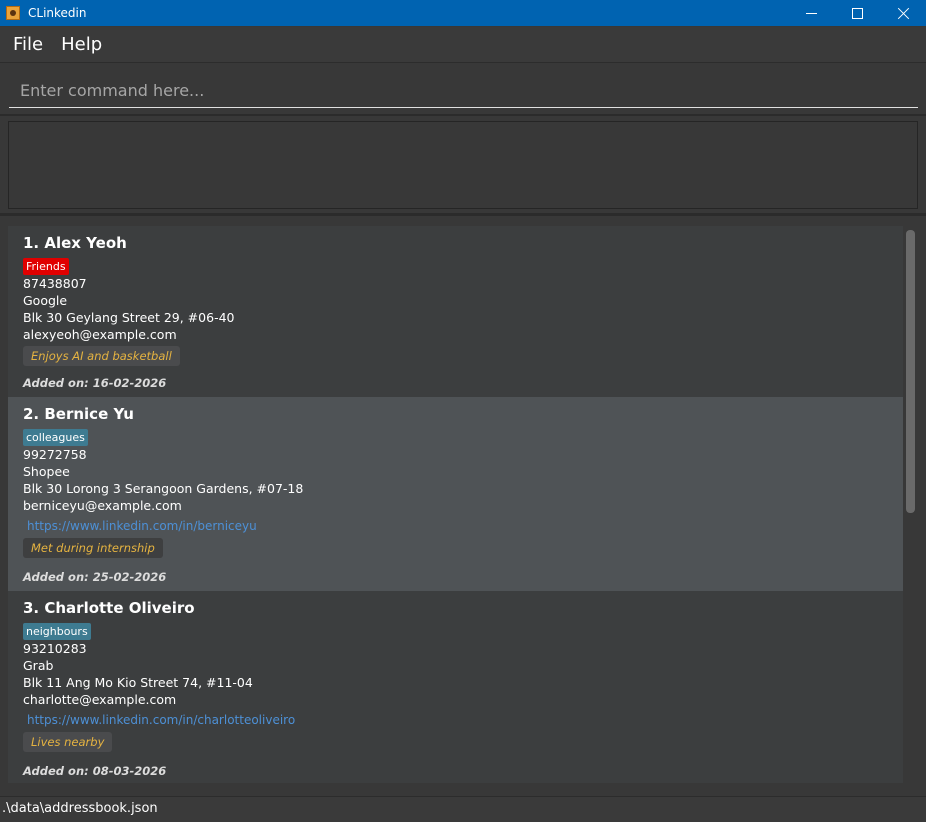 The image size is (926, 822). I want to click on tag-badge: colleagues, so click(55, 437).